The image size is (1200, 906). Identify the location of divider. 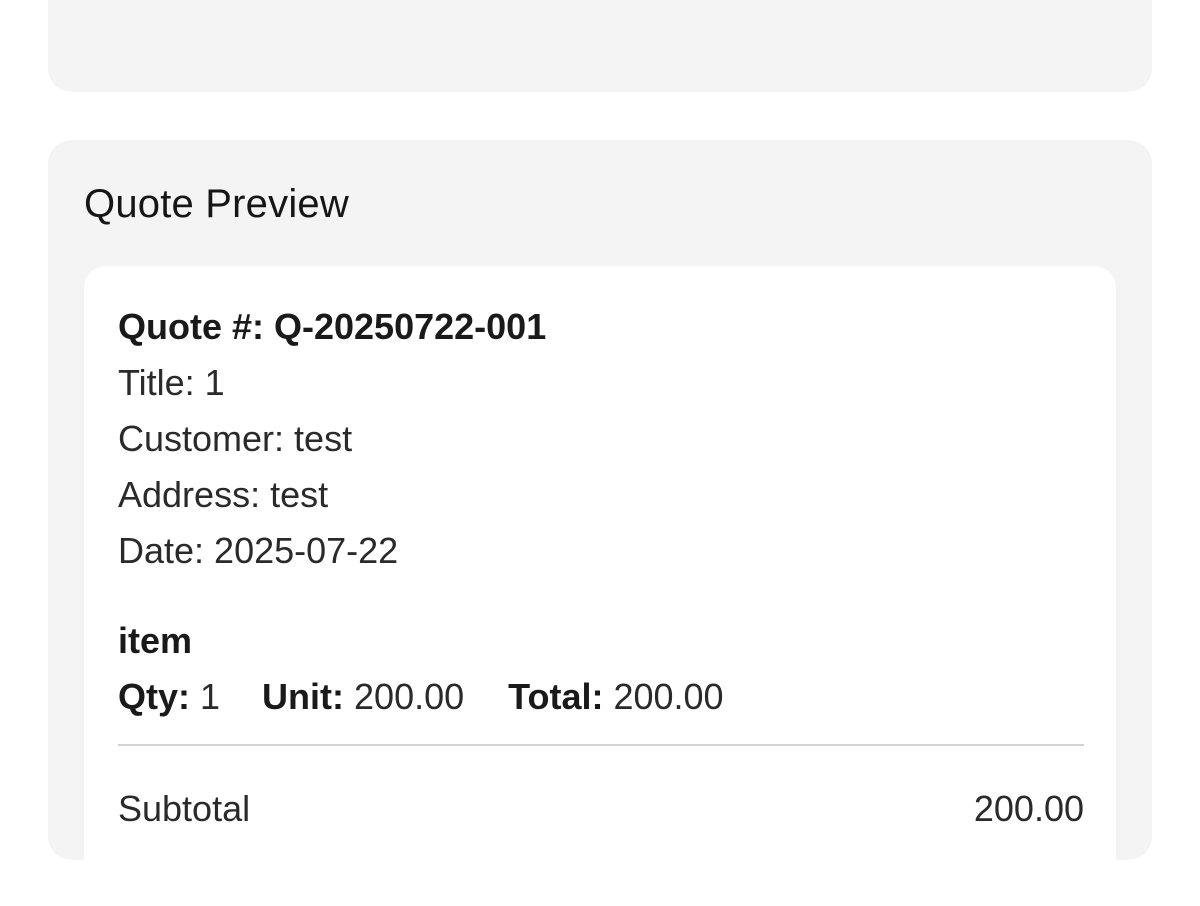
(601, 745).